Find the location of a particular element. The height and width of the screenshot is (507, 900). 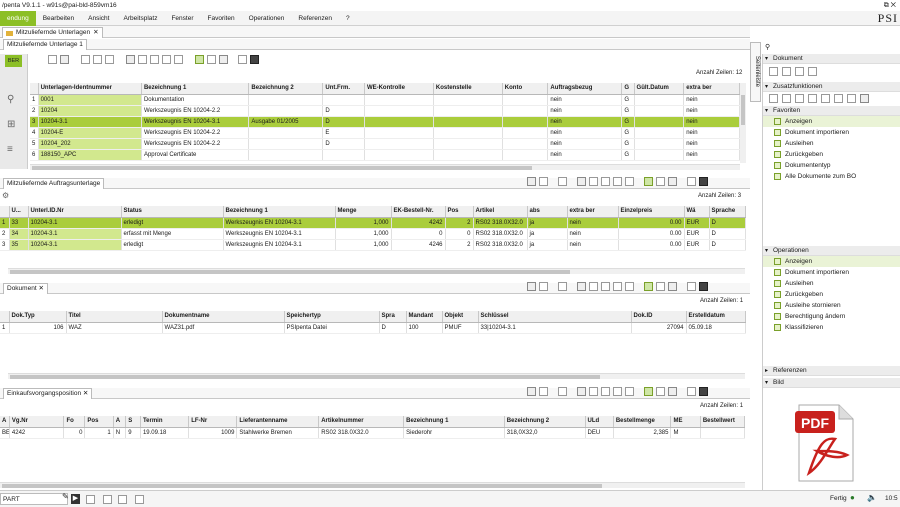

mail-icon is located at coordinates (691, 181).